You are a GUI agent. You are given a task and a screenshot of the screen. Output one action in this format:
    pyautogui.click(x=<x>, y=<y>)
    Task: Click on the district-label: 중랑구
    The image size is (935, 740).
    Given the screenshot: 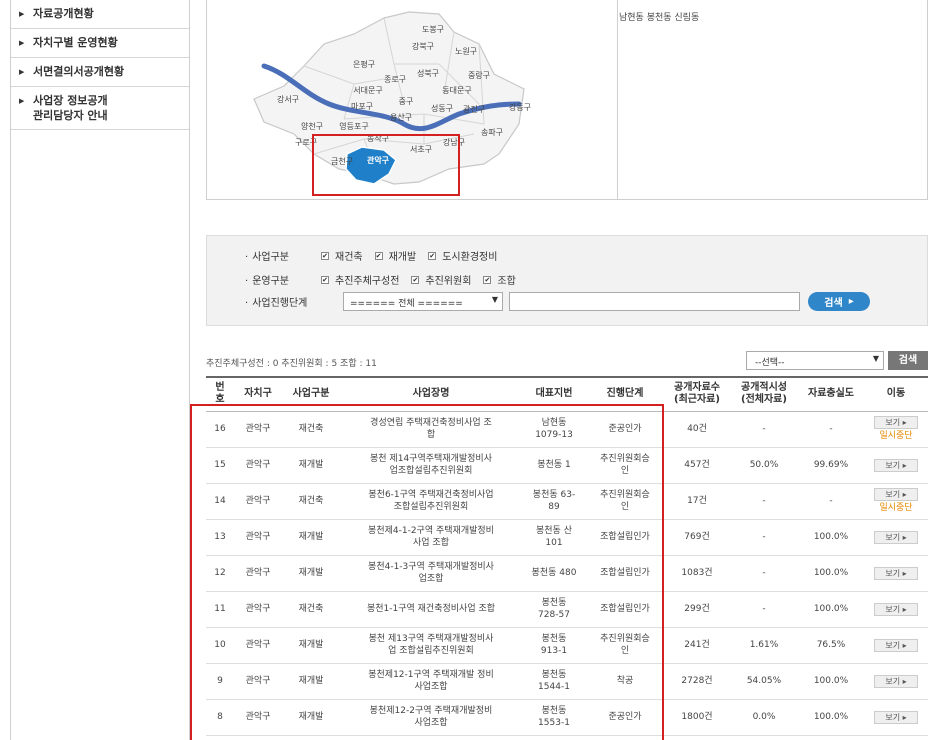 What is the action you would take?
    pyautogui.click(x=479, y=75)
    